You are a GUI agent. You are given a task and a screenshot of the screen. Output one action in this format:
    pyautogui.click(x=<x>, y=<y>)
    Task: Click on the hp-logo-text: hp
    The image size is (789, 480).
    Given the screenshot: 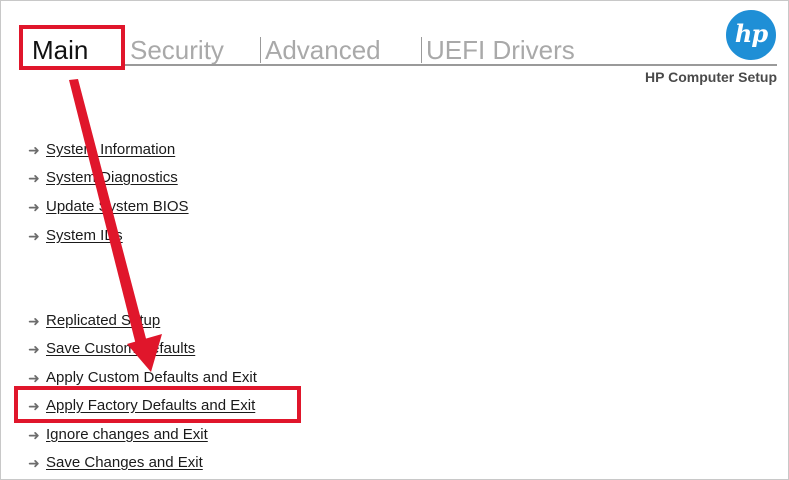 What is the action you would take?
    pyautogui.click(x=751, y=33)
    